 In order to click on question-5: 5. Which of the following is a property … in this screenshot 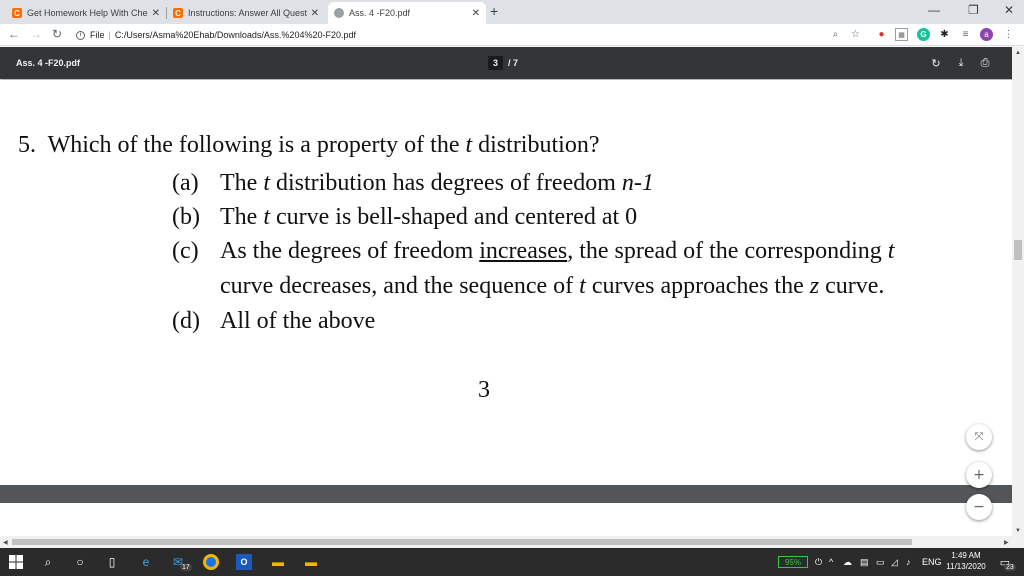, I will do `click(308, 145)`.